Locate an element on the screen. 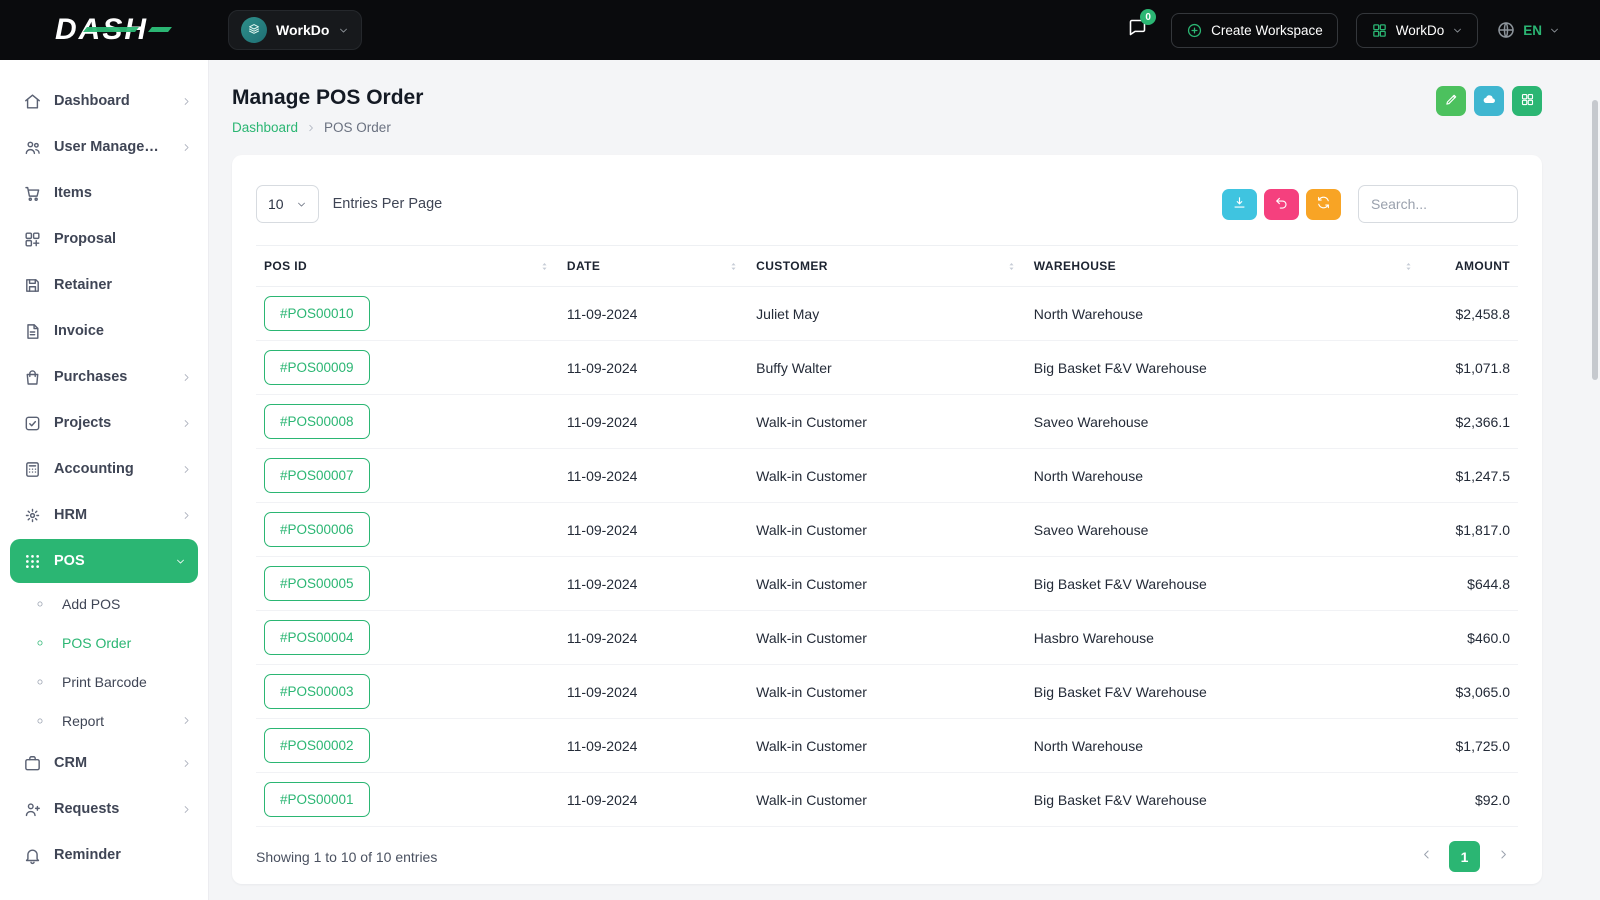  sidebar-item-pos: POS is located at coordinates (104, 561).